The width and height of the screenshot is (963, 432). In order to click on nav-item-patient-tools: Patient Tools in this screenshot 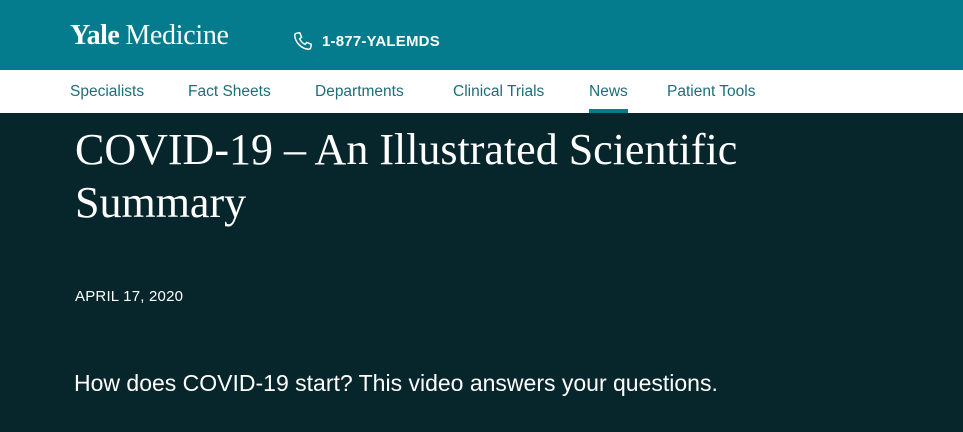, I will do `click(711, 91)`.